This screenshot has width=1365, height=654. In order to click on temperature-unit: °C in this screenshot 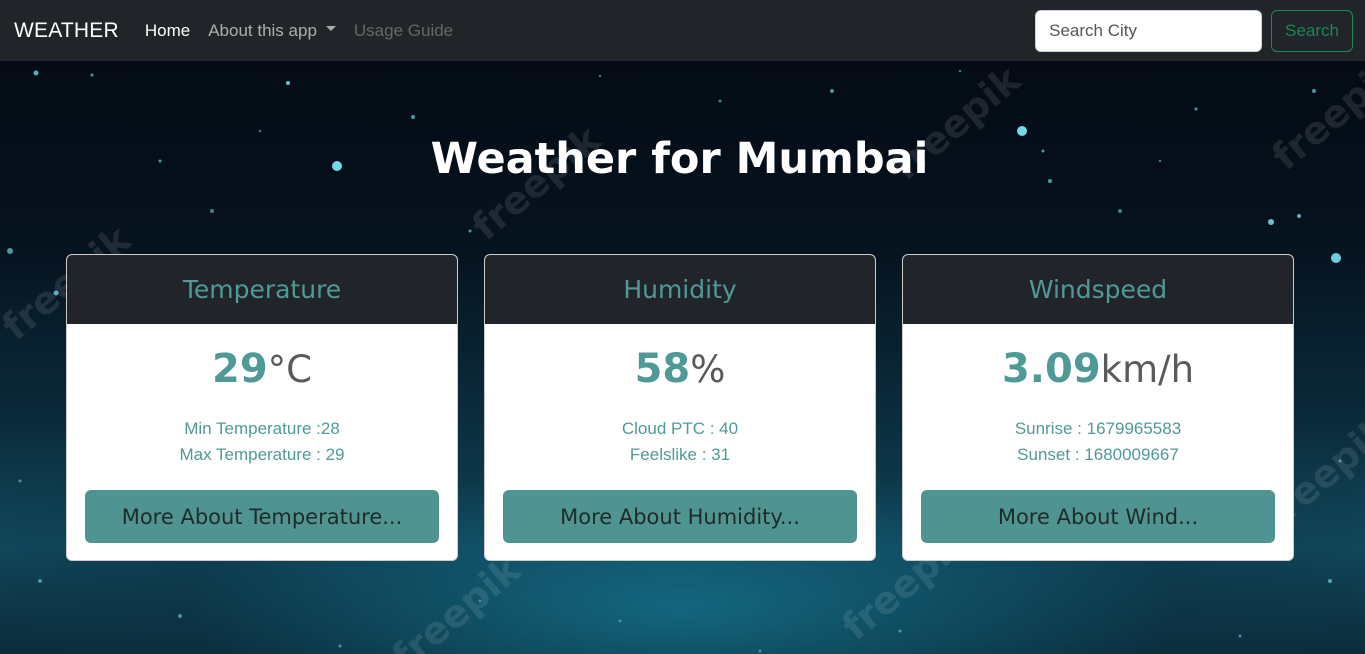, I will do `click(289, 369)`.